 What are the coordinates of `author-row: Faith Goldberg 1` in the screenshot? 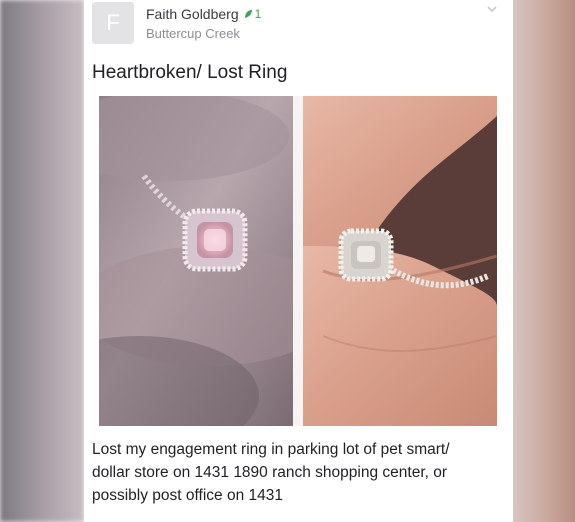 It's located at (203, 14).